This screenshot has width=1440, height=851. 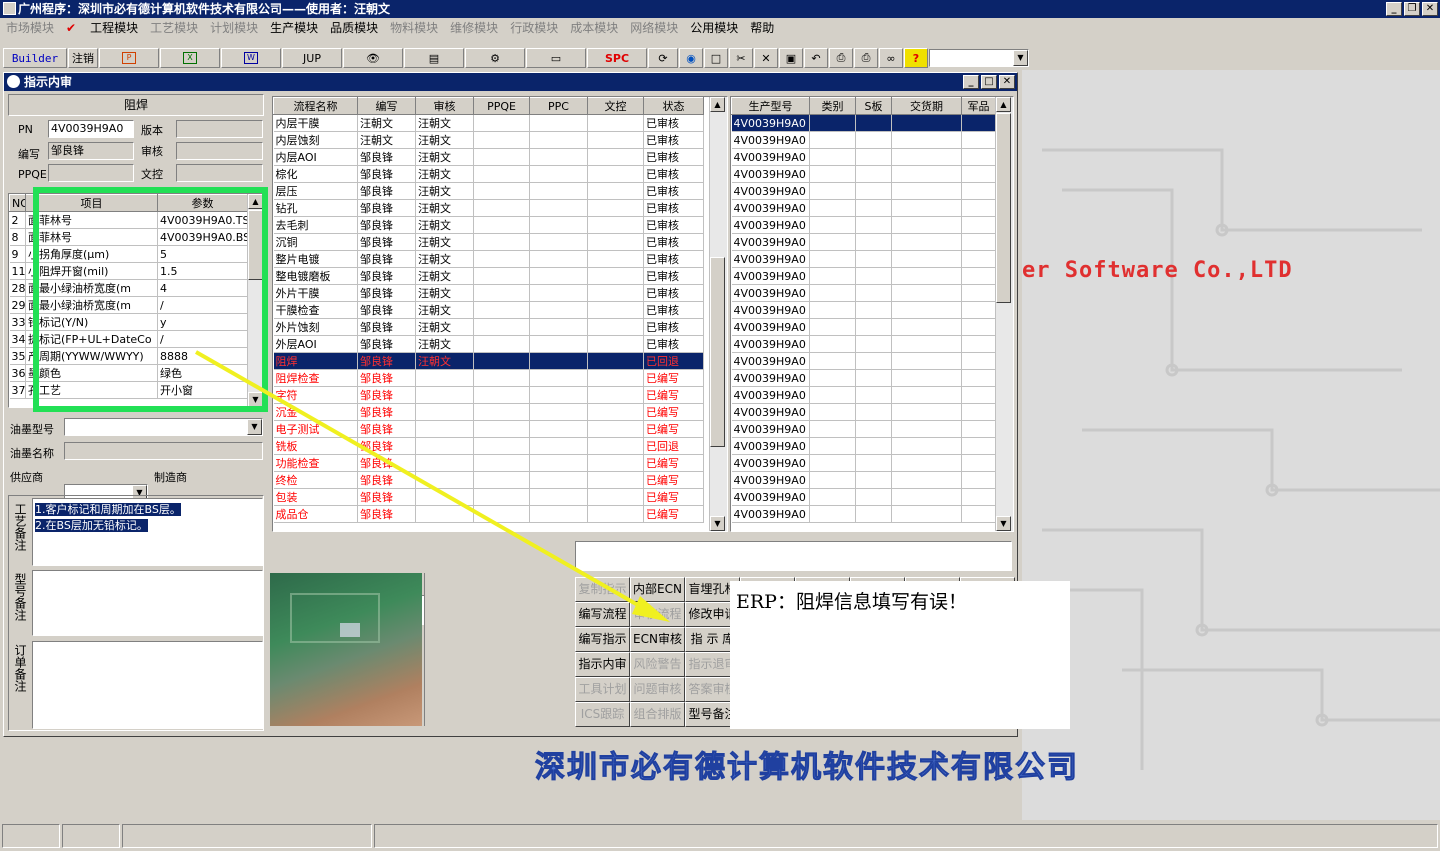 I want to click on status-bar, so click(x=720, y=836).